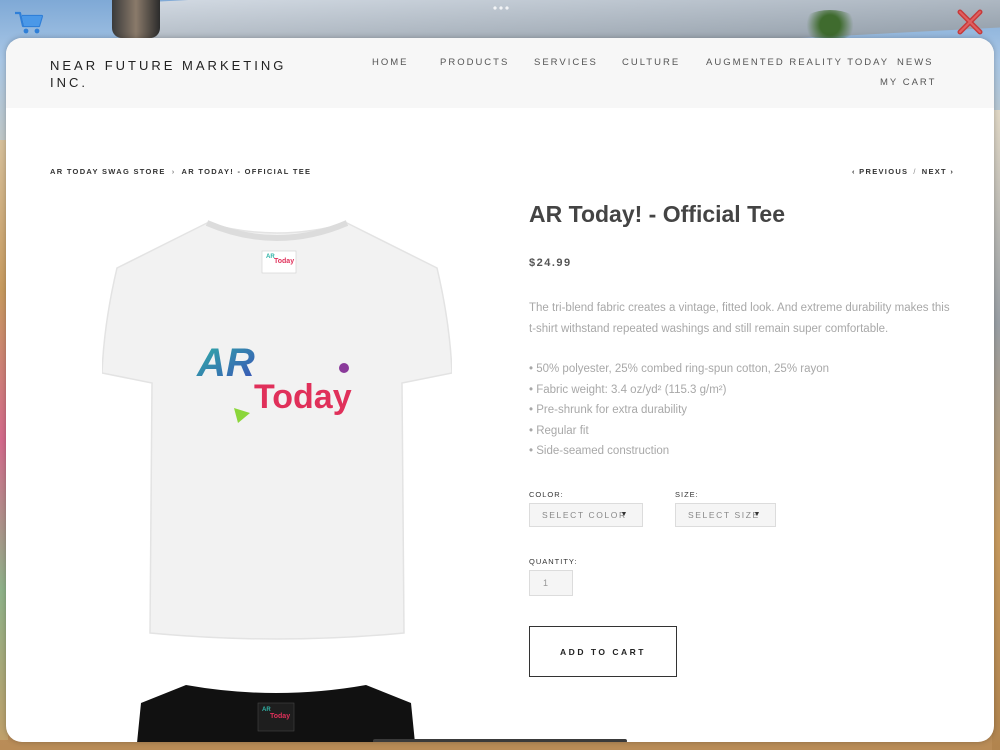  What do you see at coordinates (628, 389) in the screenshot?
I see `feature-item: • Fabric weight: 3.4 oz/yd² (115.3 g/m²)` at bounding box center [628, 389].